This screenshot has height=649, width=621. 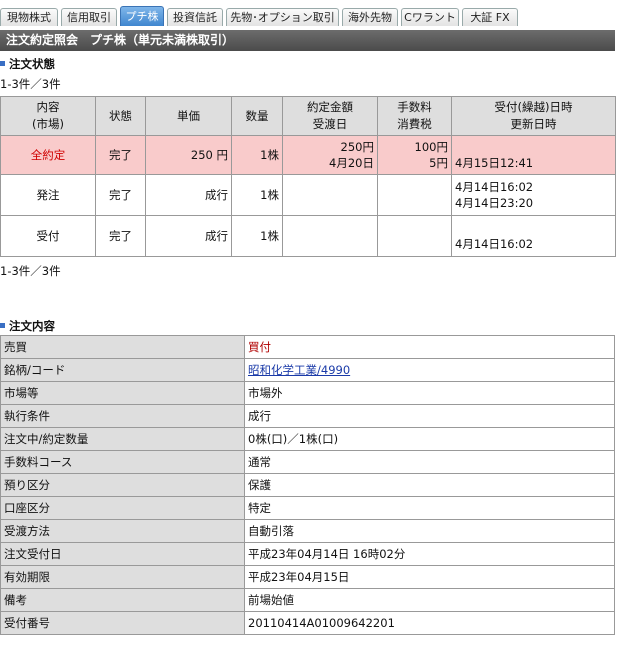 What do you see at coordinates (429, 554) in the screenshot?
I see `detail-value: 平成23年04月14日 16時02分` at bounding box center [429, 554].